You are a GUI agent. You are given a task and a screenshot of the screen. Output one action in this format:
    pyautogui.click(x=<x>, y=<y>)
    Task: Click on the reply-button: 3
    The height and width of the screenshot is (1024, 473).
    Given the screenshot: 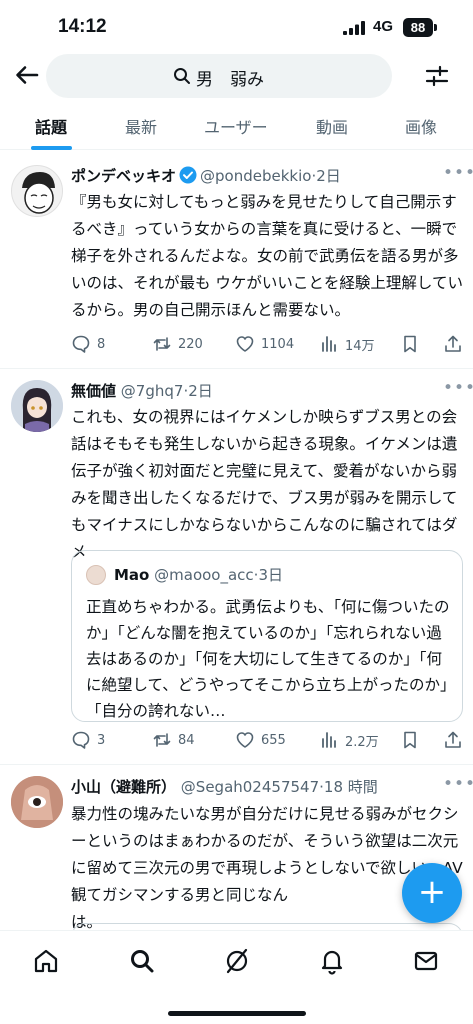 What is the action you would take?
    pyautogui.click(x=88, y=740)
    